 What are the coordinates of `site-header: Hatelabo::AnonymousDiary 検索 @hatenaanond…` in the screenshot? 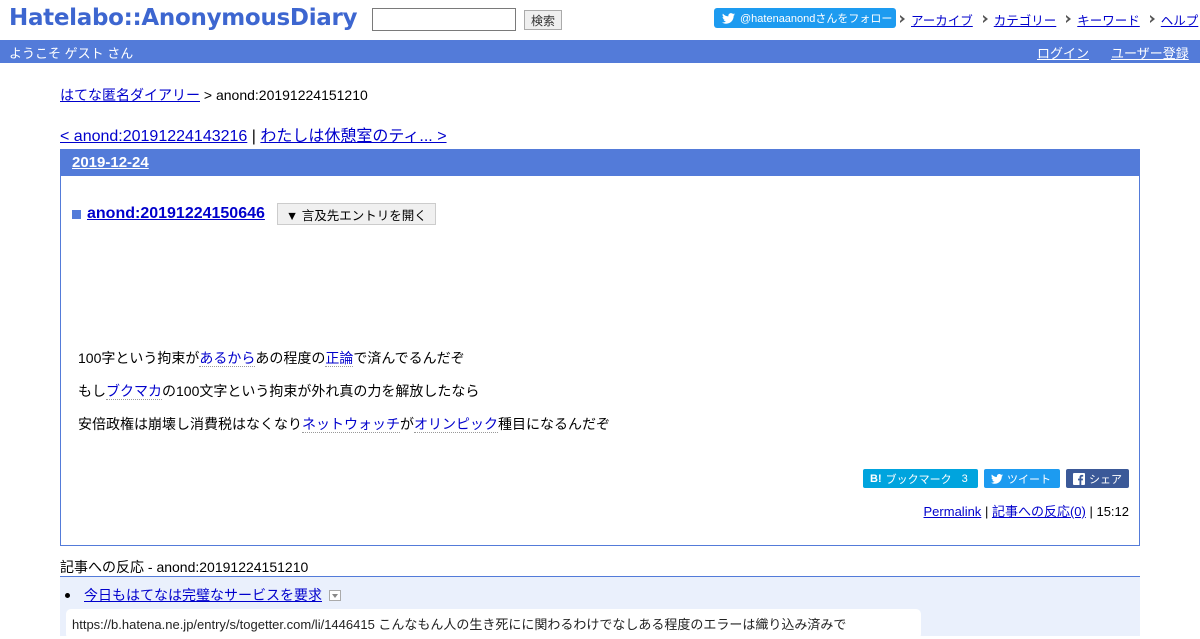 It's located at (600, 20).